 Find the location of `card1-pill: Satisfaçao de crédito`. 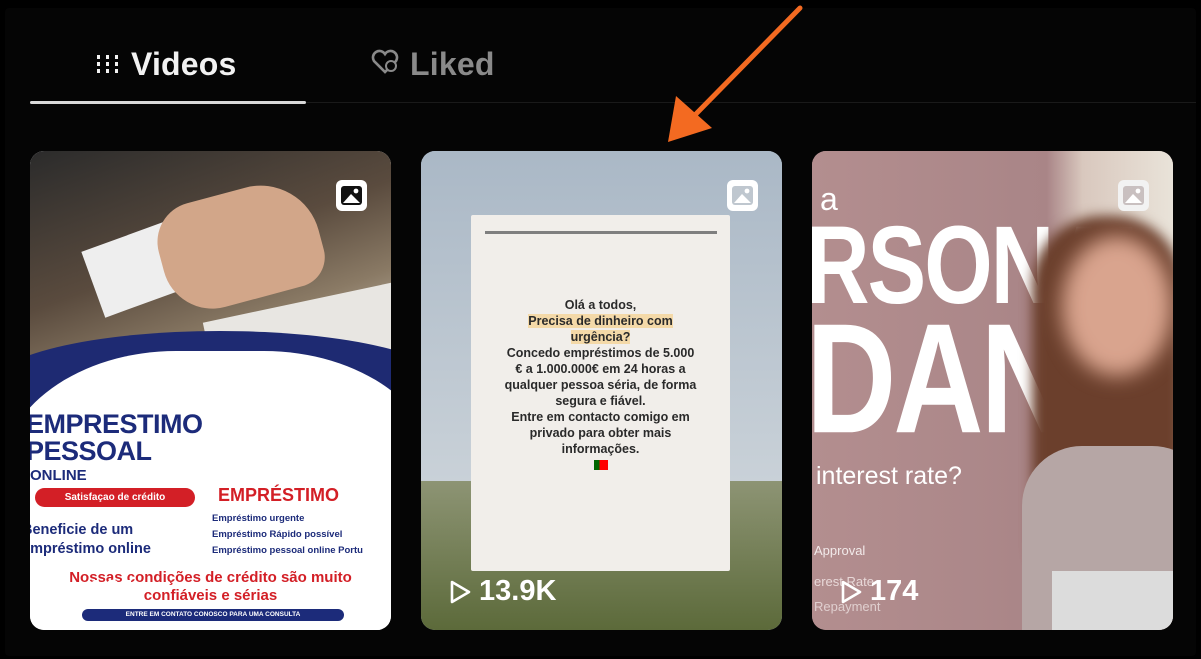

card1-pill: Satisfaçao de crédito is located at coordinates (115, 497).